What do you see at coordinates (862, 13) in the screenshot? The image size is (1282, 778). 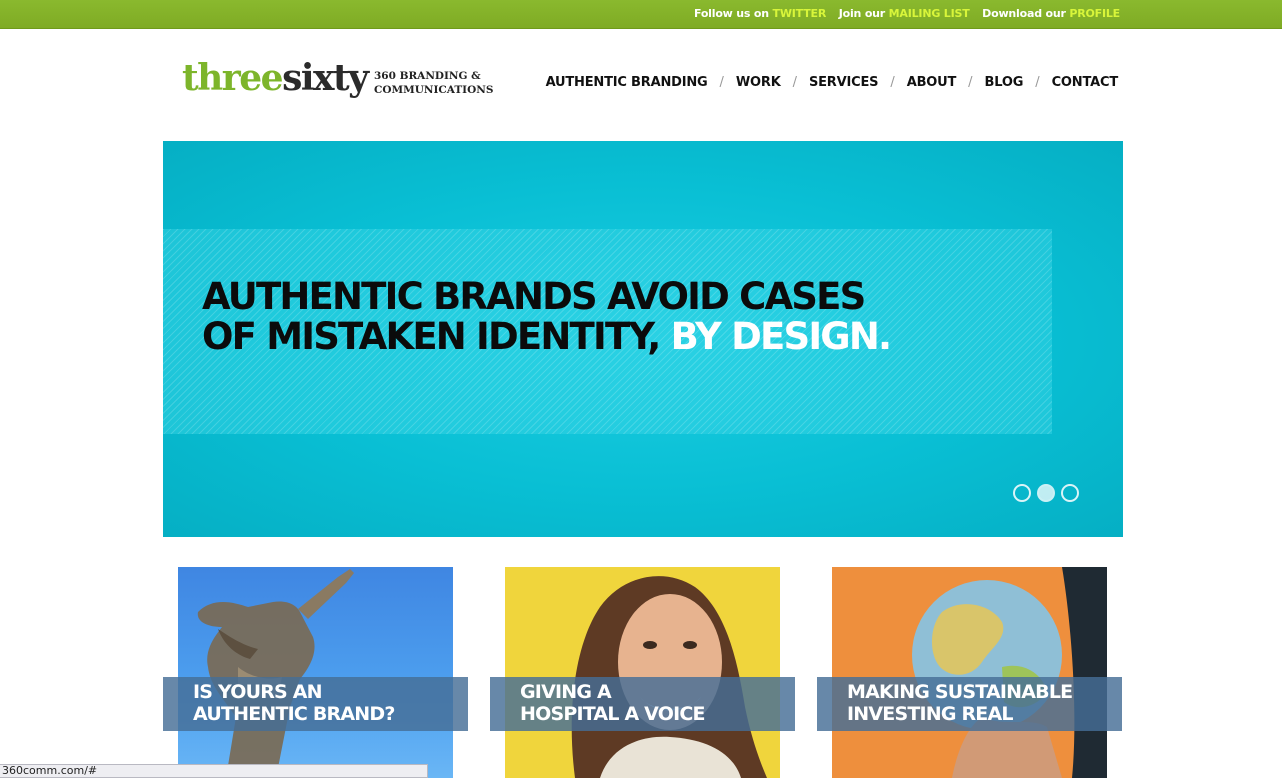 I see `join-prefix: Join our` at bounding box center [862, 13].